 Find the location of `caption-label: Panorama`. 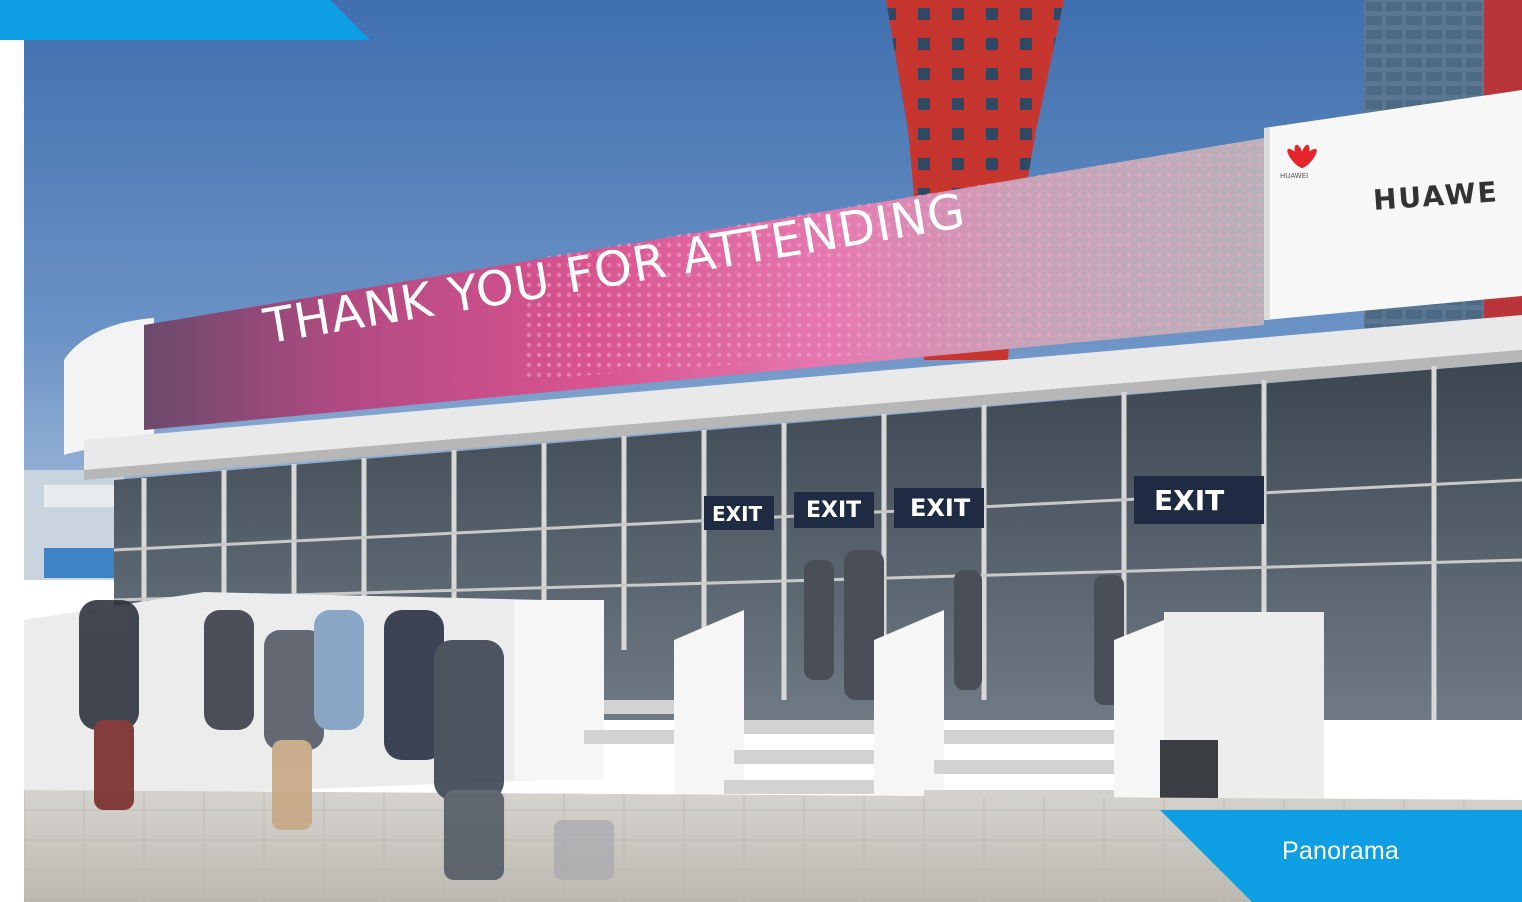

caption-label: Panorama is located at coordinates (1340, 851).